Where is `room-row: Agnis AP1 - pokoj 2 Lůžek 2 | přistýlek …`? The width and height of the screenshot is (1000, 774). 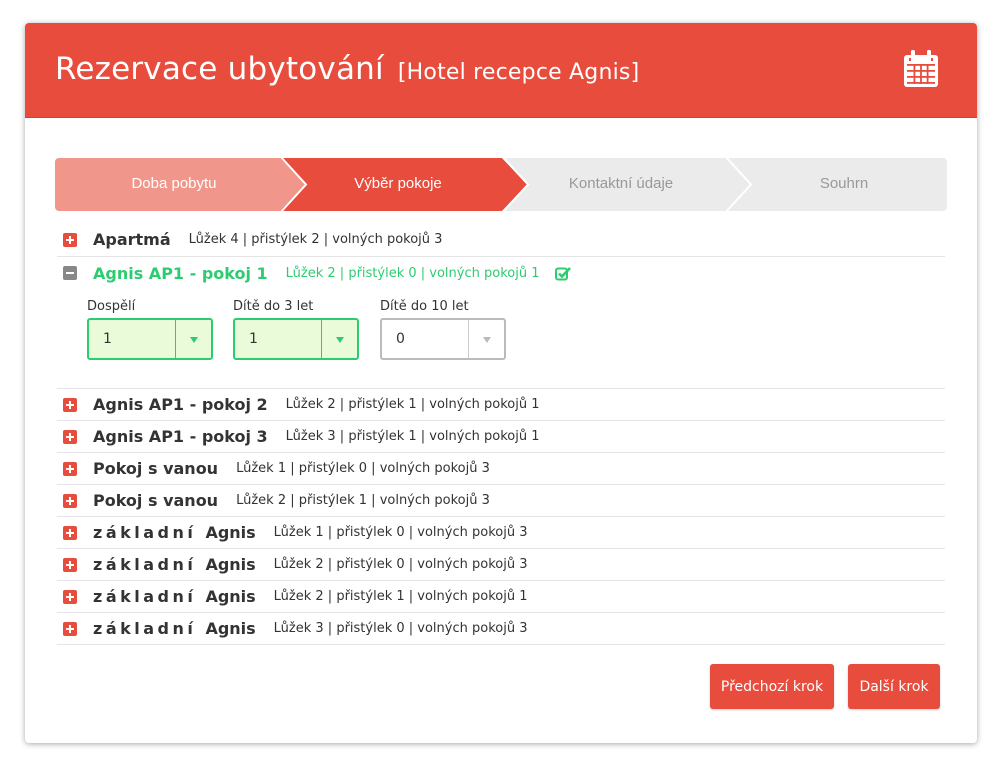
room-row: Agnis AP1 - pokoj 2 Lůžek 2 | přistýlek … is located at coordinates (501, 405).